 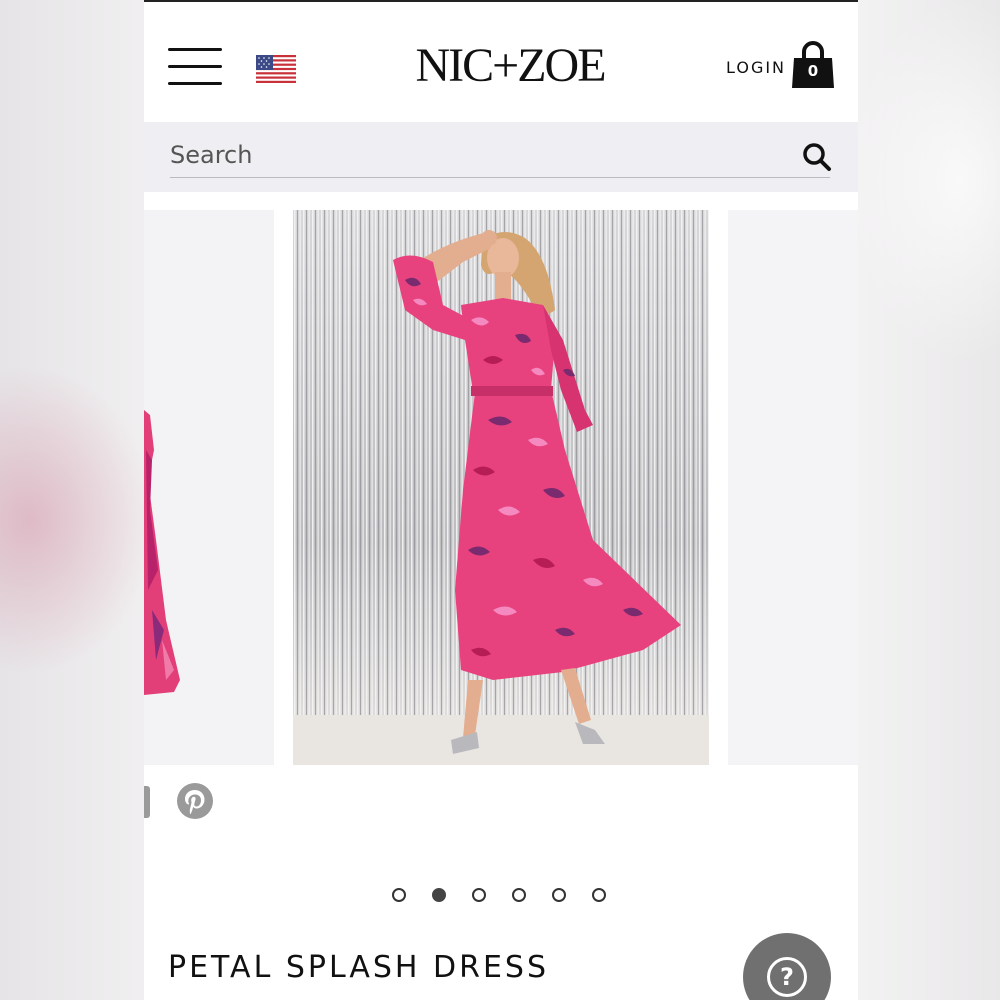 What do you see at coordinates (358, 967) in the screenshot?
I see `product-title: PETAL SPLASH DRESS` at bounding box center [358, 967].